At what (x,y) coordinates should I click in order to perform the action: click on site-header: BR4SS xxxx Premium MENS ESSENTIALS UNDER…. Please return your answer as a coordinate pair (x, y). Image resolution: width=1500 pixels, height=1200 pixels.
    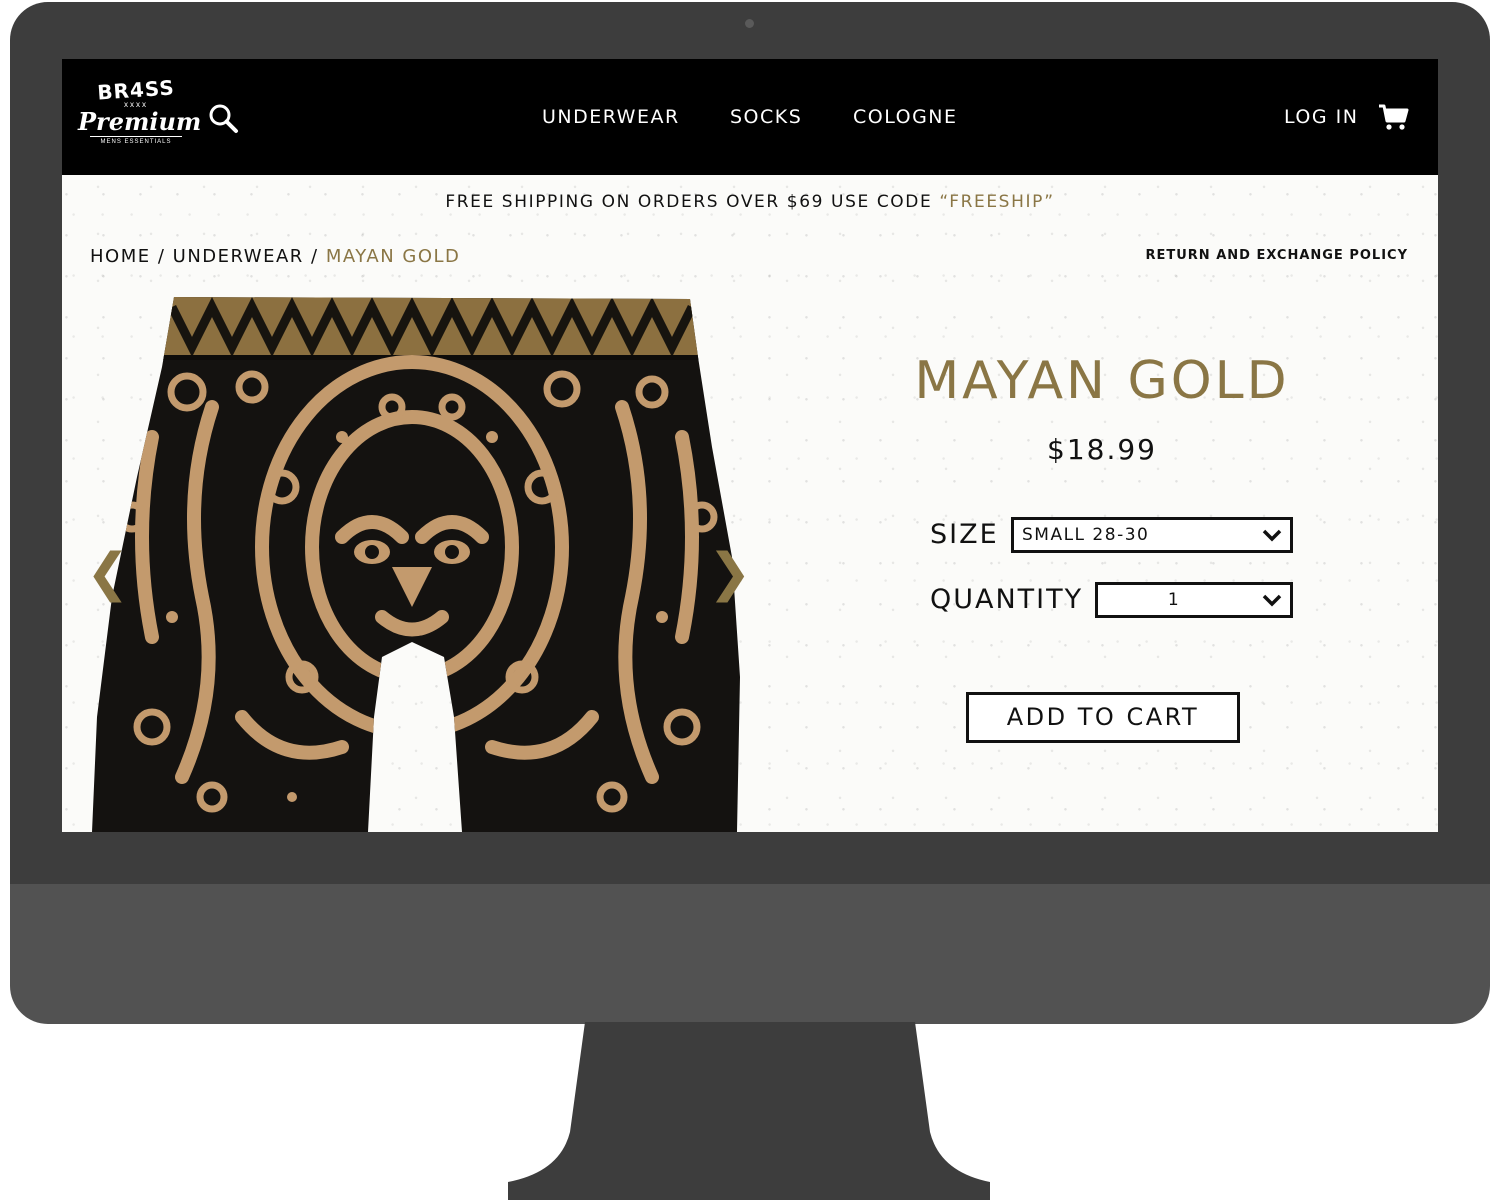
    Looking at the image, I should click on (750, 117).